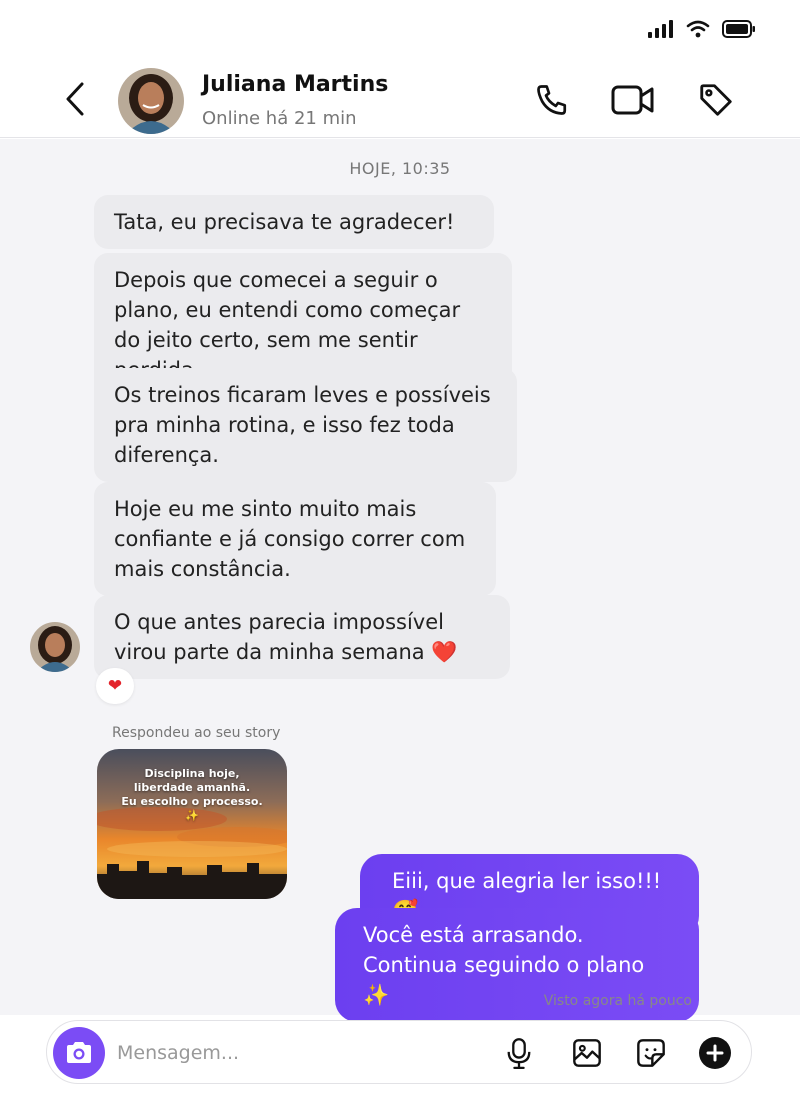  I want to click on tag-button, so click(716, 100).